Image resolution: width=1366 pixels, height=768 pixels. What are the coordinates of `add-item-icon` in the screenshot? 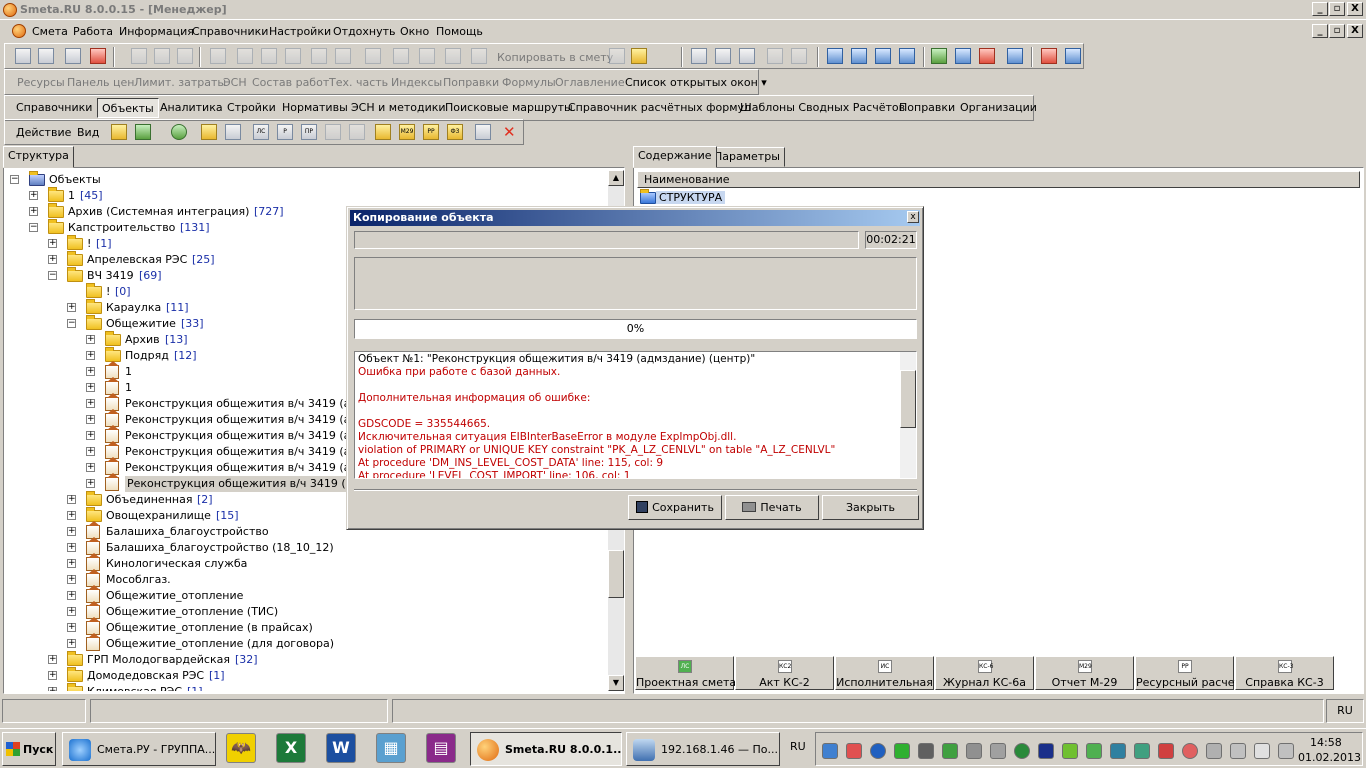 It's located at (293, 56).